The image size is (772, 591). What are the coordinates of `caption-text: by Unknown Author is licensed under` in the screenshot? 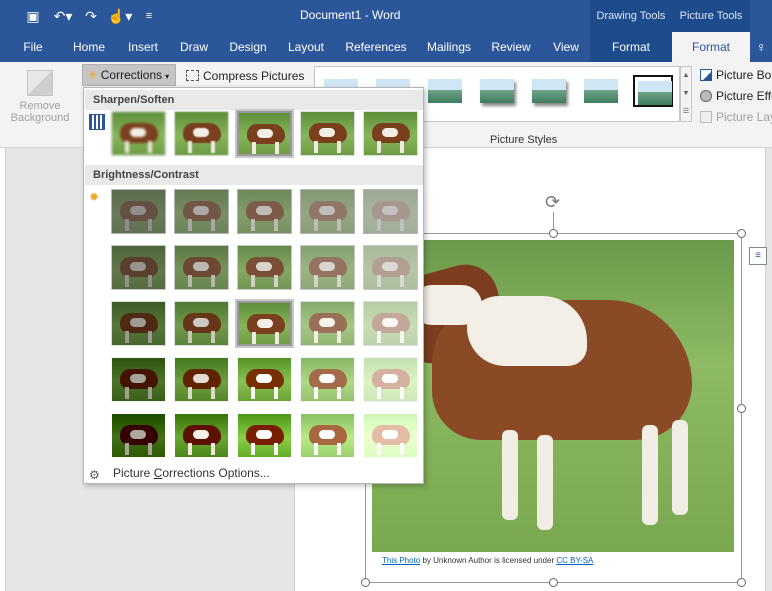 It's located at (488, 560).